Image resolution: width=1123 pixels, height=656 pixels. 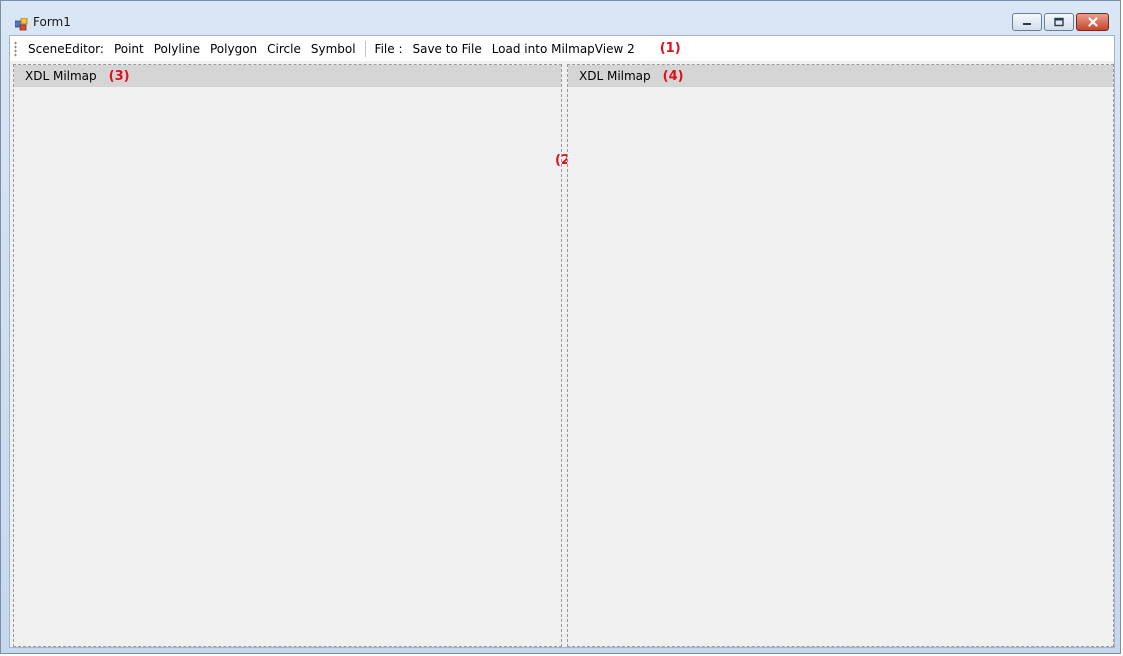 I want to click on menu-polygon: Polygon, so click(x=233, y=49).